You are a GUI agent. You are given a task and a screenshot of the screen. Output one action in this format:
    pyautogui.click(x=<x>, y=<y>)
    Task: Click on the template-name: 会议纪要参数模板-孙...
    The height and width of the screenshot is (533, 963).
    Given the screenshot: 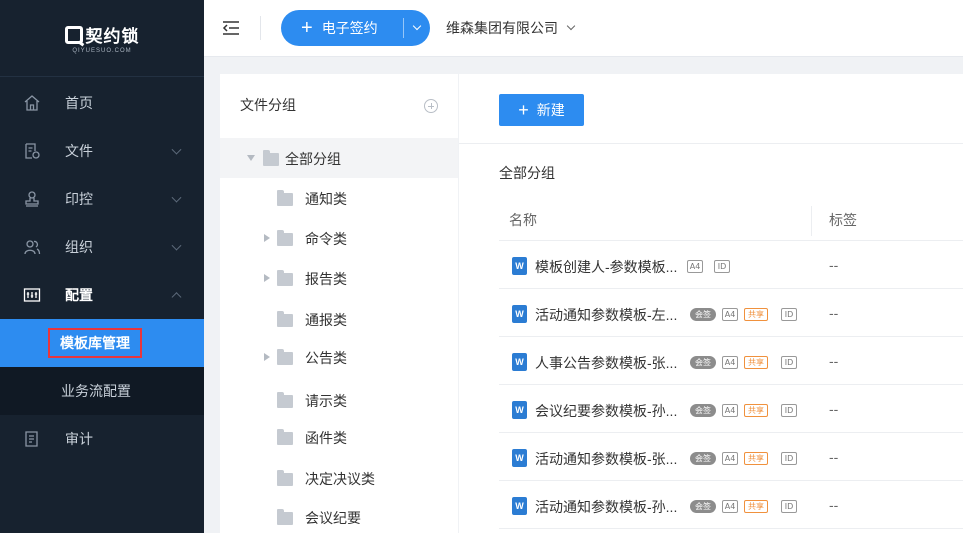 What is the action you would take?
    pyautogui.click(x=606, y=411)
    